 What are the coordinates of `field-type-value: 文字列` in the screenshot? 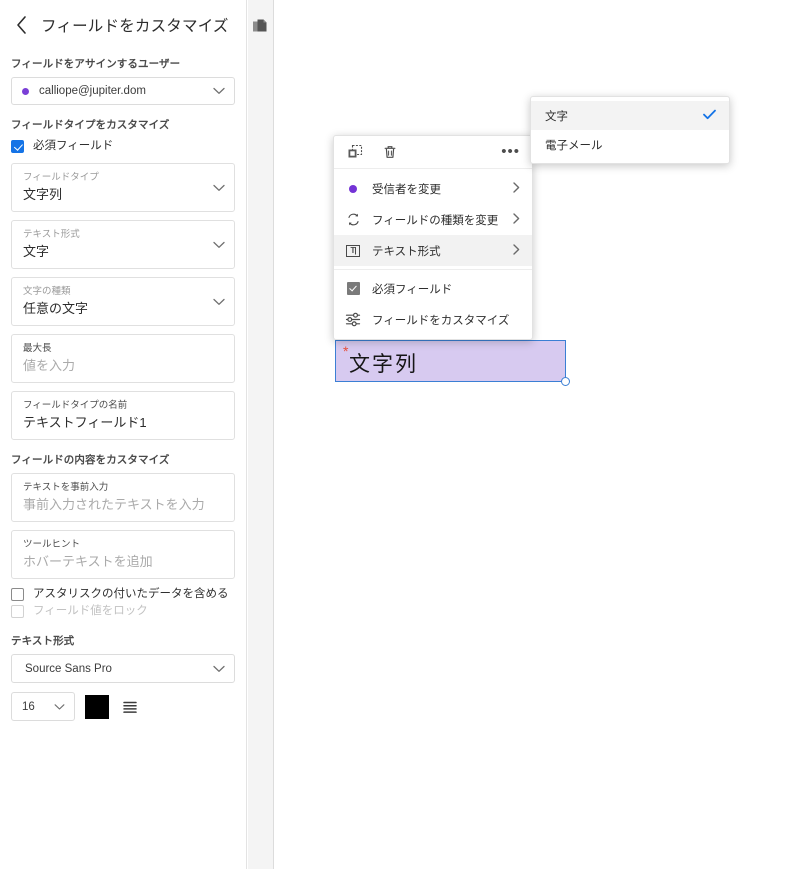 It's located at (43, 194).